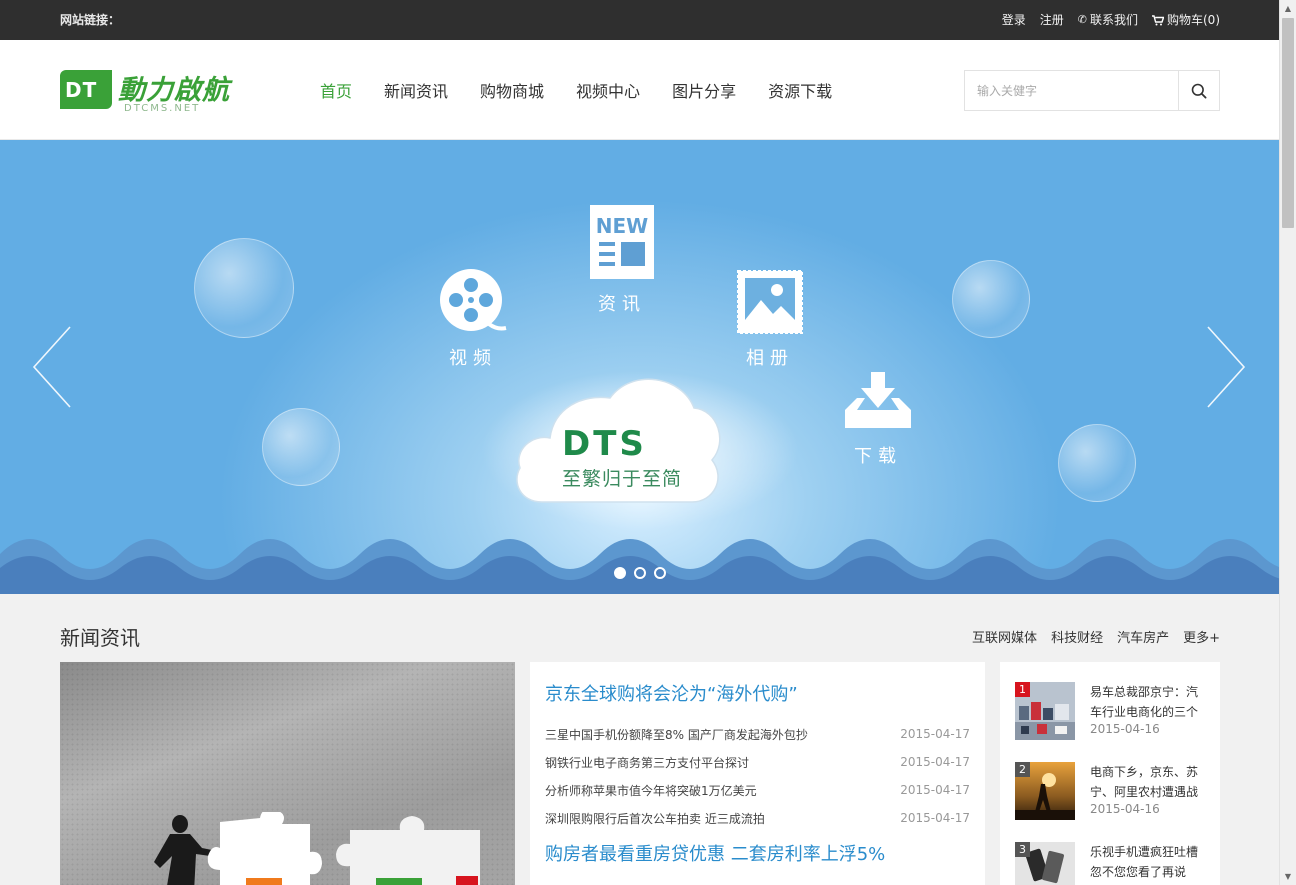  I want to click on svg-text: NEW, so click(622, 226).